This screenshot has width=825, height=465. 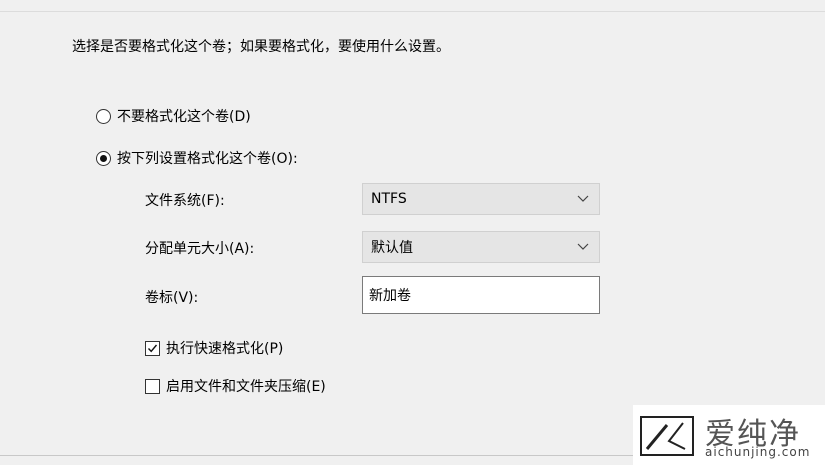 I want to click on allocation-unit-dropdown: 默认值, so click(x=481, y=247).